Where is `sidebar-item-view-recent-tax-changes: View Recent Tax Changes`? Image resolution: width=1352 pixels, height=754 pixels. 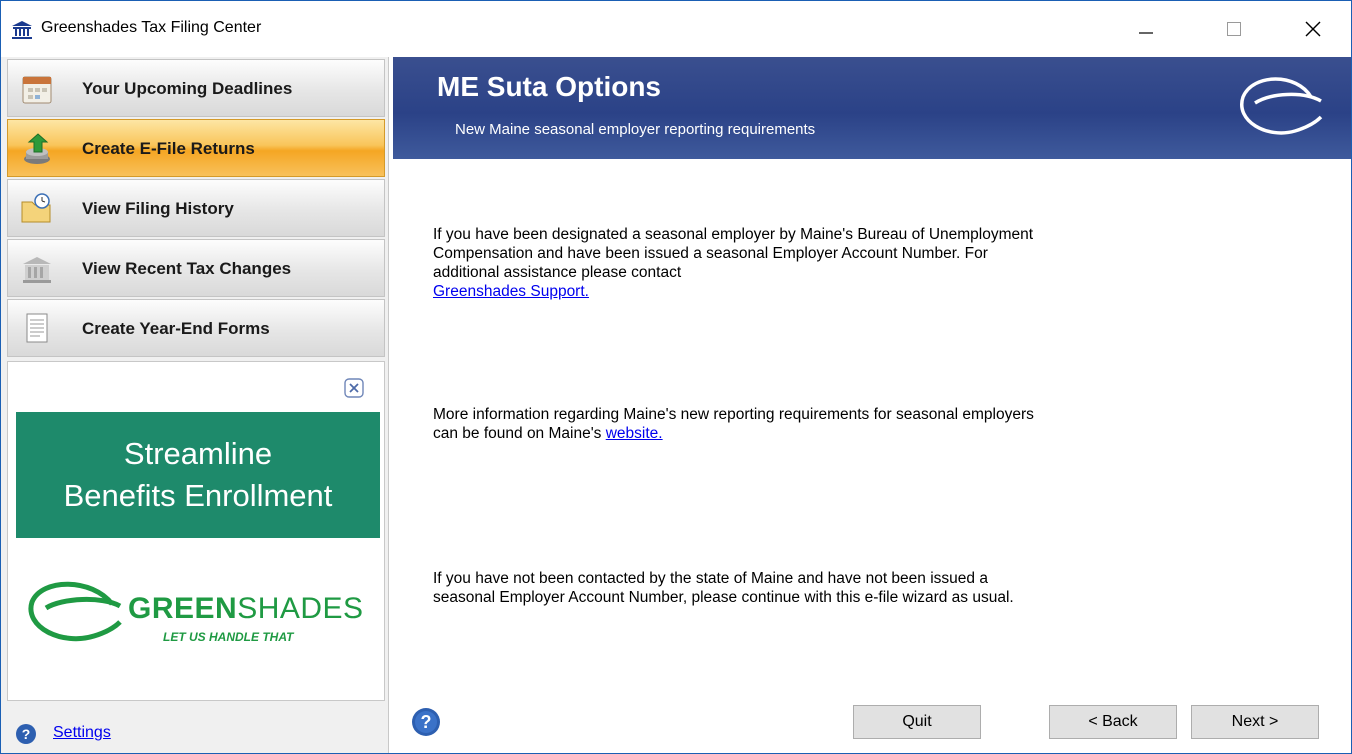
sidebar-item-view-recent-tax-changes: View Recent Tax Changes is located at coordinates (196, 268).